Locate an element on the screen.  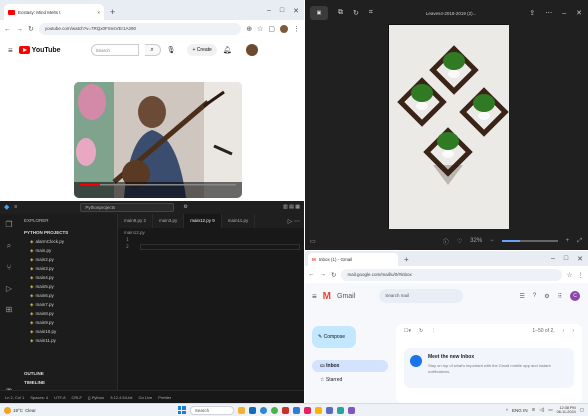
filmstrip-icon: ▭ is located at coordinates (313, 241).